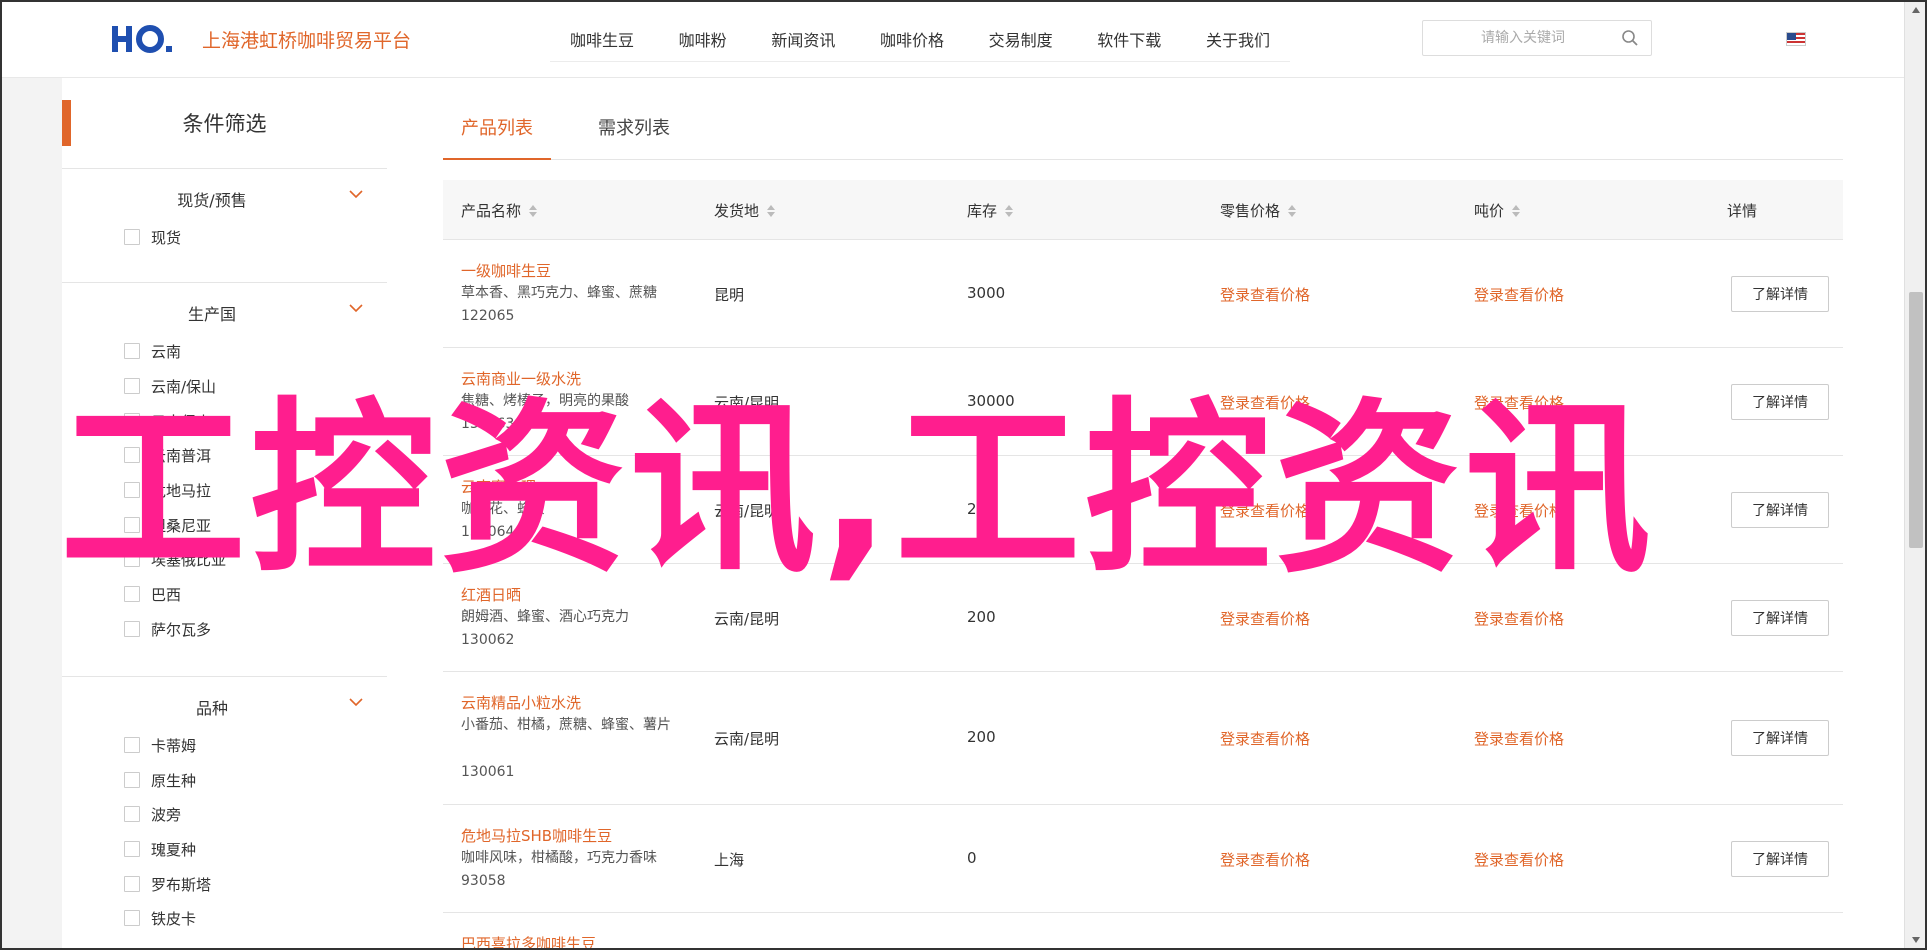  I want to click on filter-group-header: 品种, so click(224, 705).